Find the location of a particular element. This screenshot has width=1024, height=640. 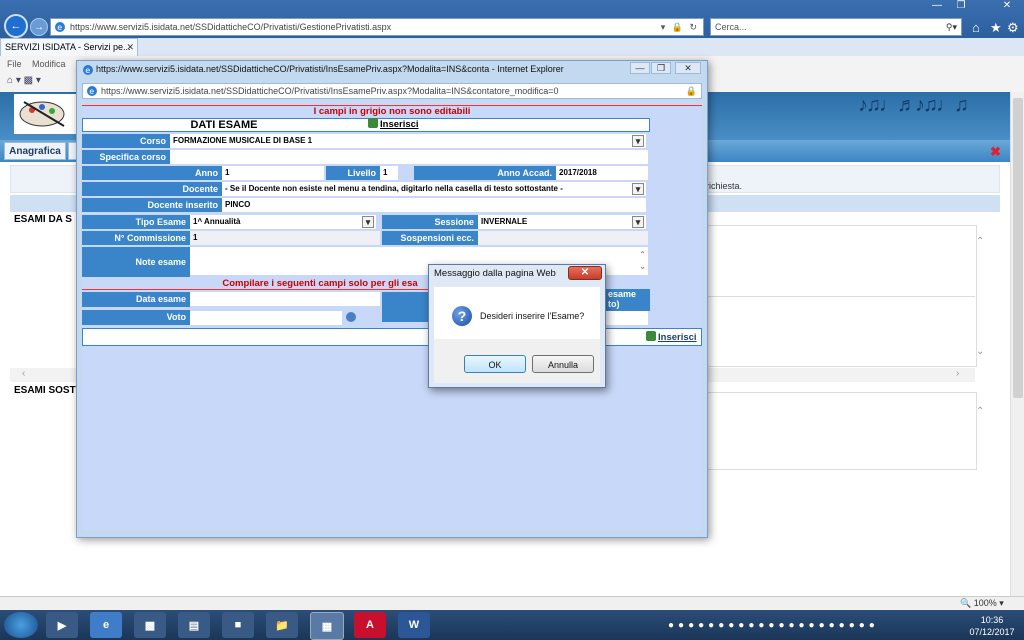

search-input: Cerca... ⚲▾ is located at coordinates (836, 27).